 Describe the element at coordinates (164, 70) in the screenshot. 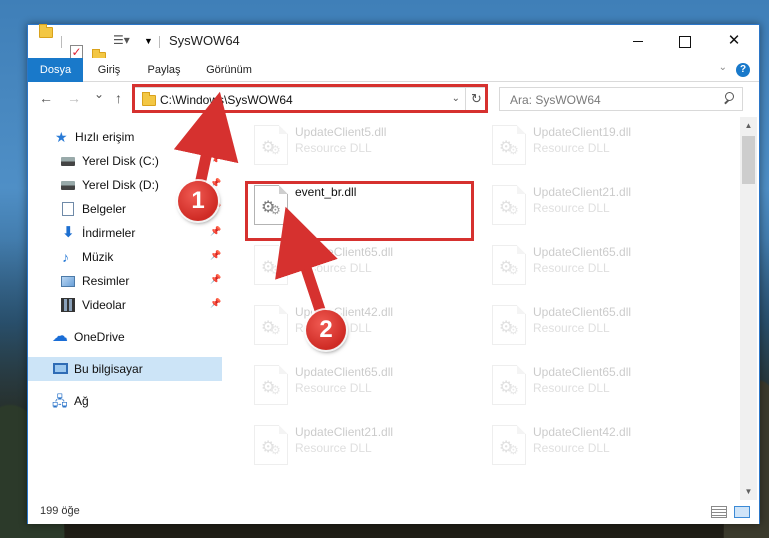

I see `tab-share: Paylaş` at that location.